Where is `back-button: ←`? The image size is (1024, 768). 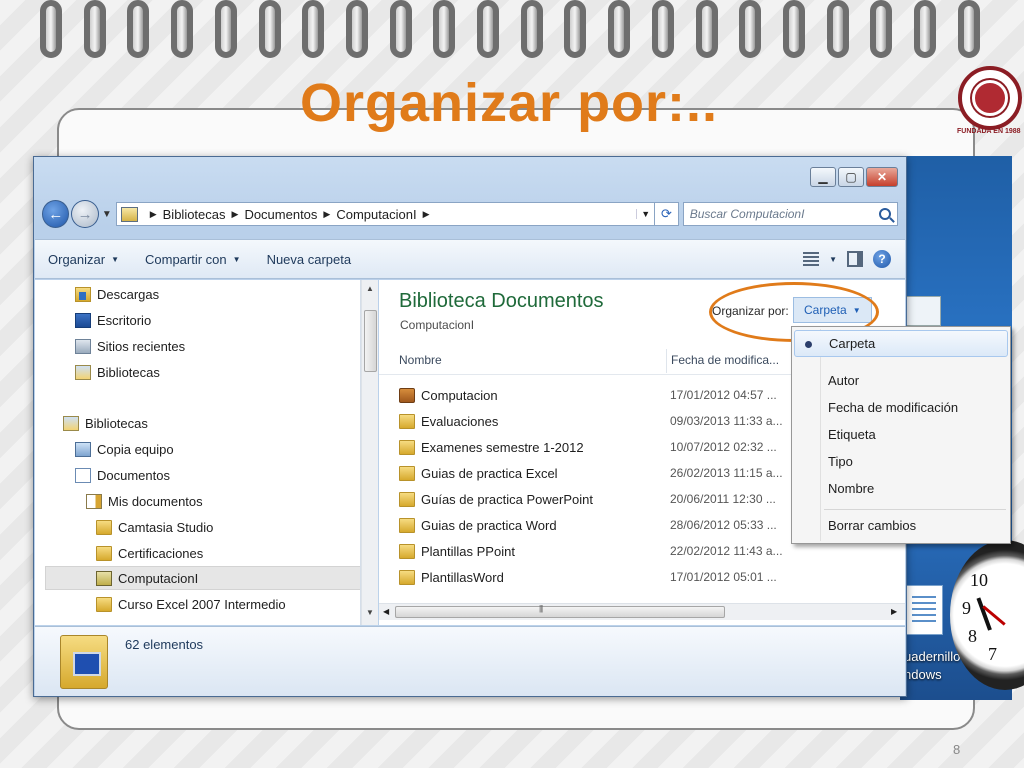
back-button: ← is located at coordinates (56, 214).